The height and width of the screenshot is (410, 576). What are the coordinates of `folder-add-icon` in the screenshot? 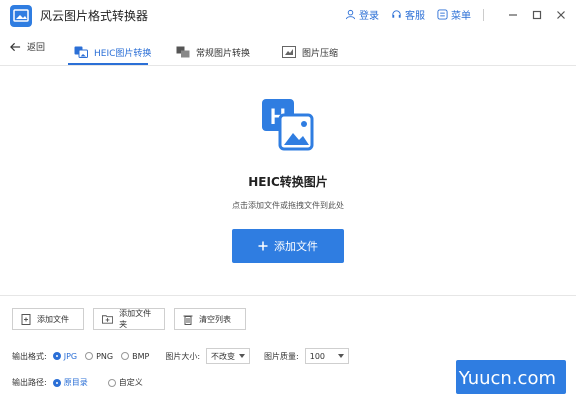 It's located at (108, 319).